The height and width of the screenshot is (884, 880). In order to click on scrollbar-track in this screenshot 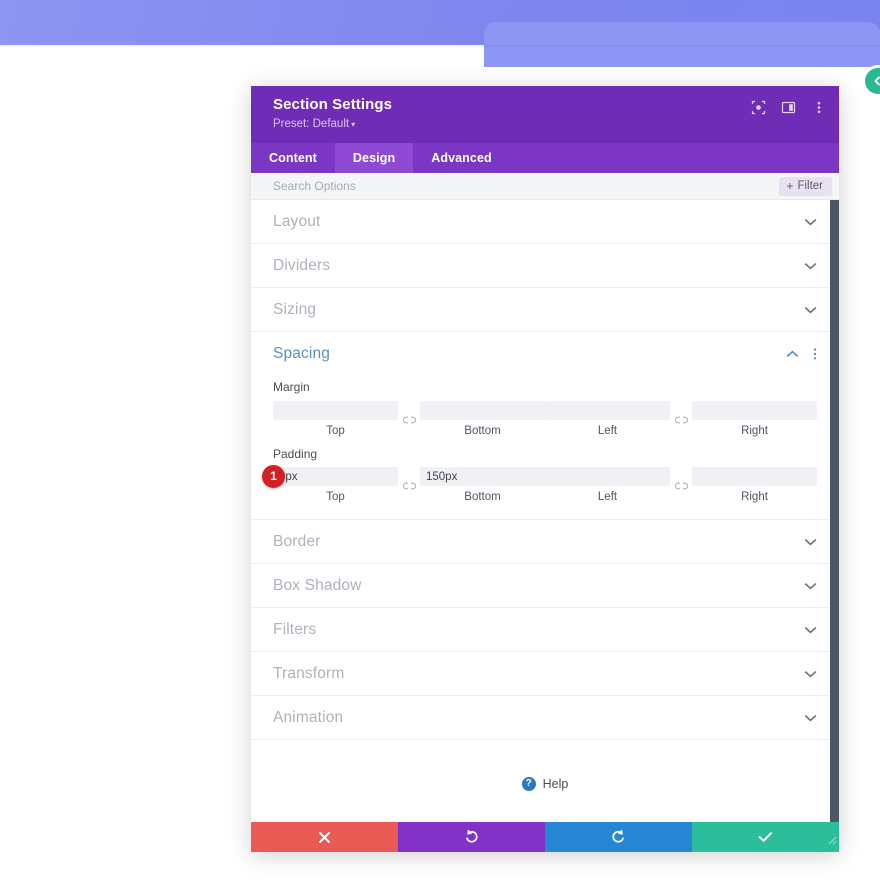, I will do `click(834, 511)`.